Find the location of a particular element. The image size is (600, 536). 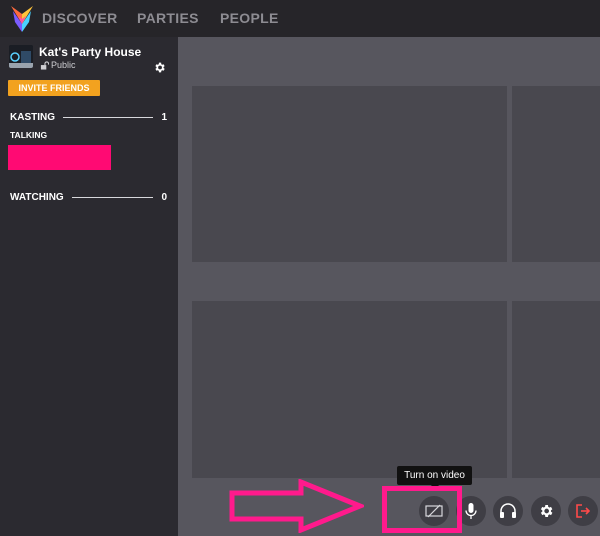

headphones-button is located at coordinates (508, 511).